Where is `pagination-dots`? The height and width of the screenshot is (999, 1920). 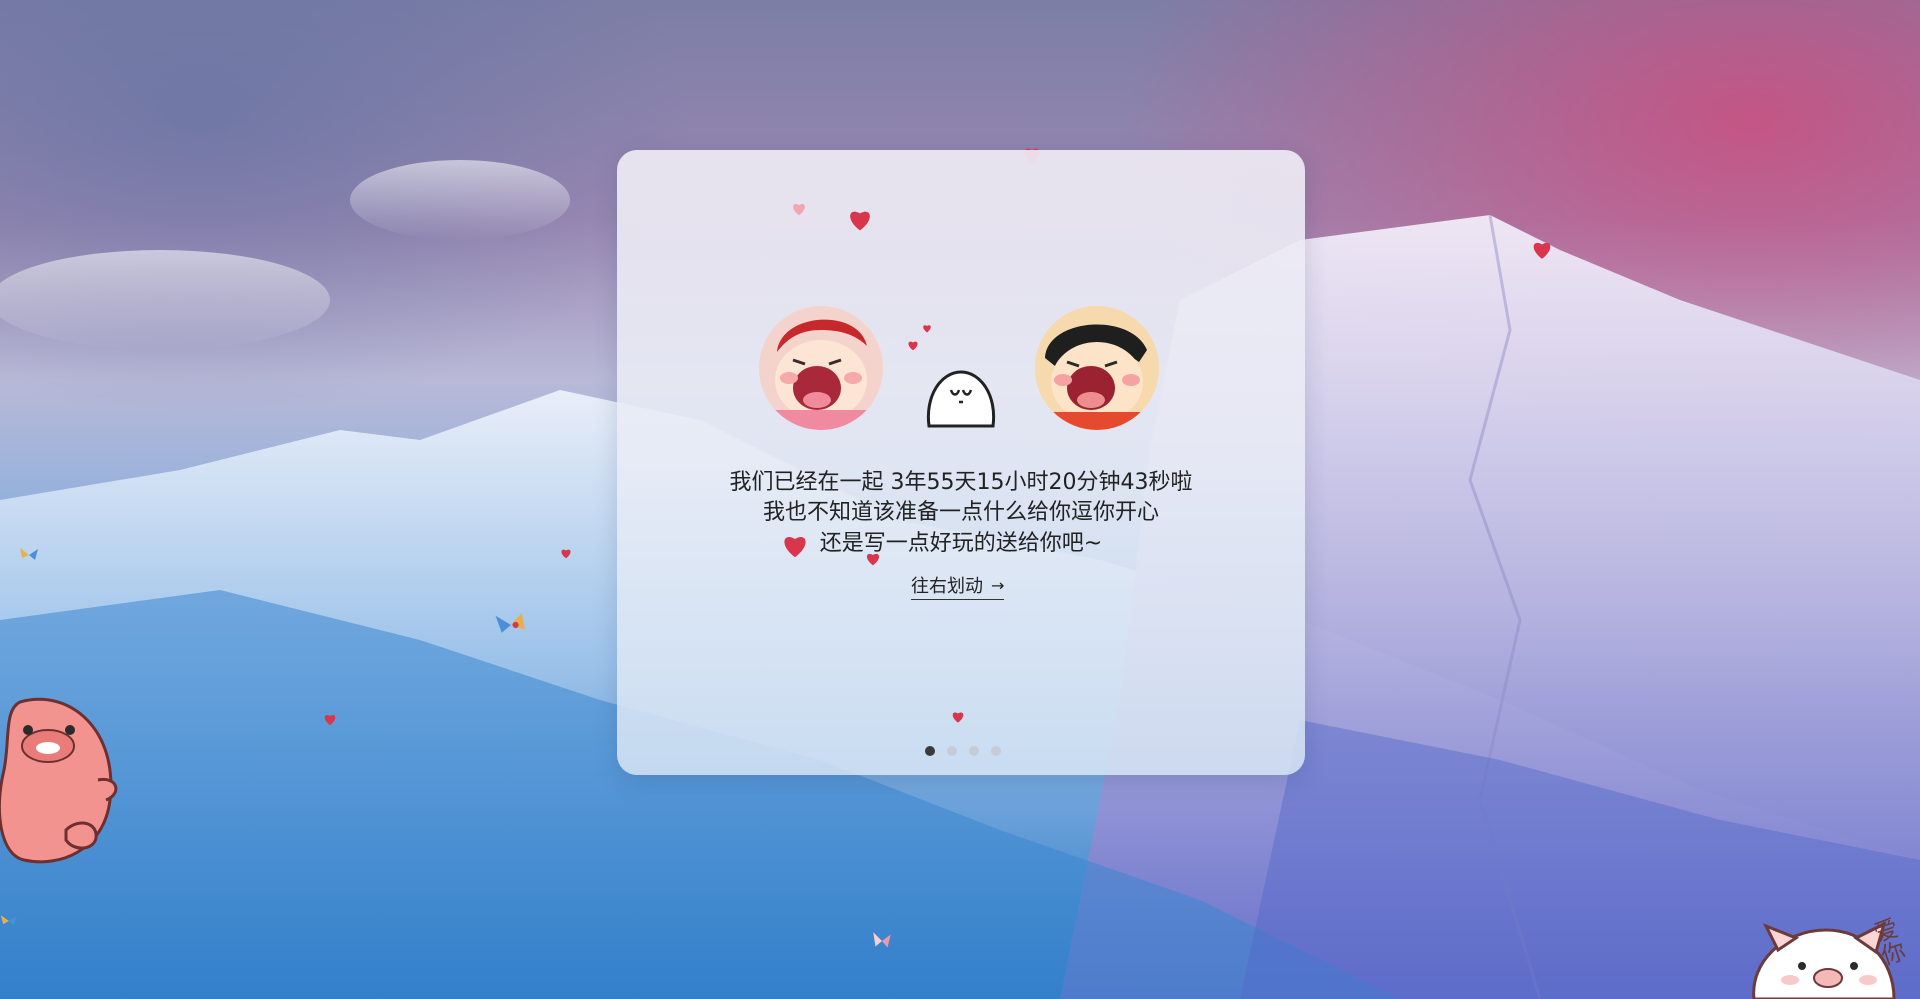
pagination-dots is located at coordinates (963, 751).